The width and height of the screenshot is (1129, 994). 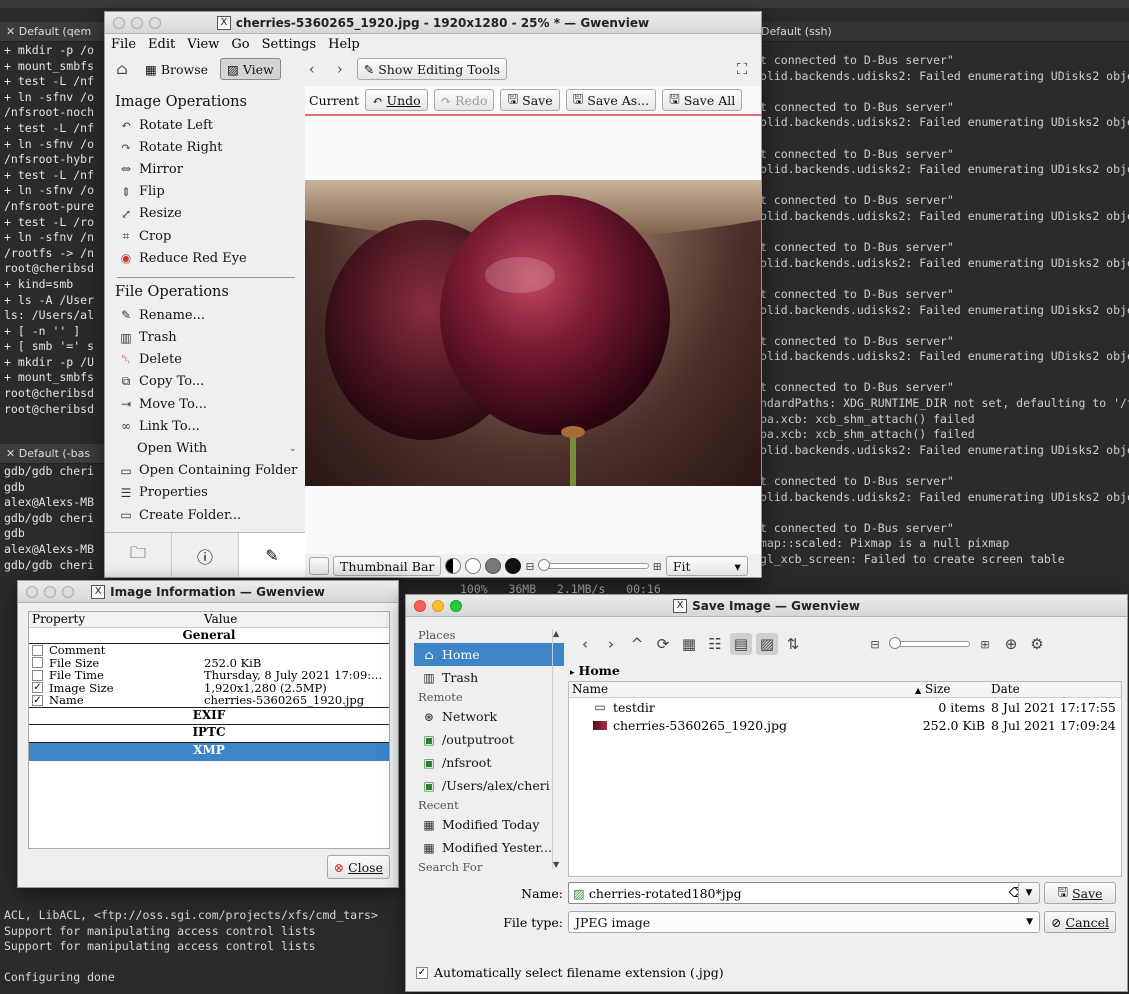 What do you see at coordinates (702, 100) in the screenshot?
I see `save-all-button: 🖫 Save All` at bounding box center [702, 100].